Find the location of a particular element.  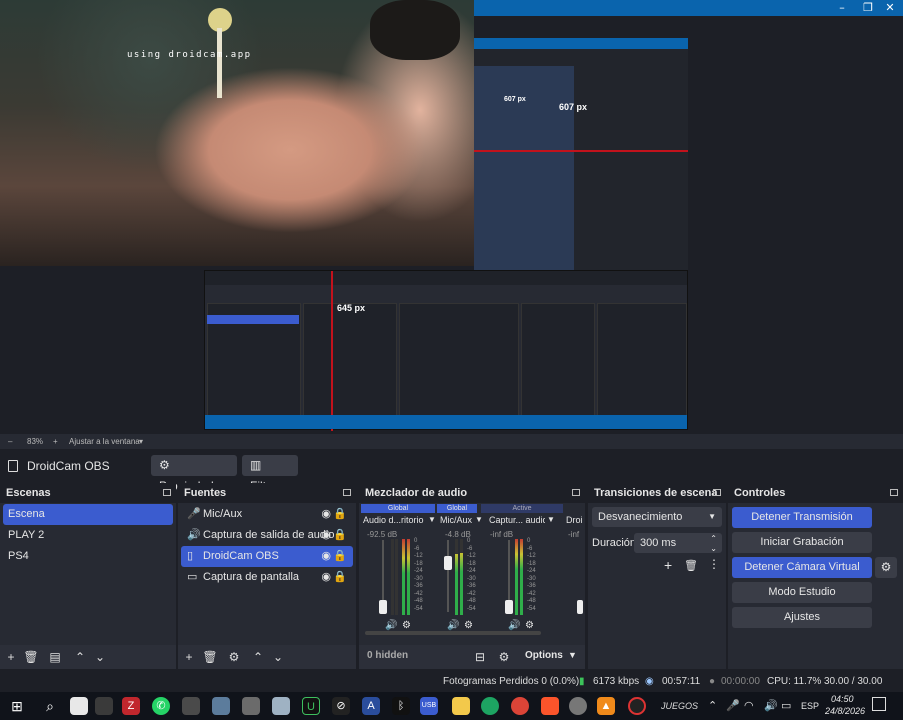

scene-item: Escena is located at coordinates (88, 514).